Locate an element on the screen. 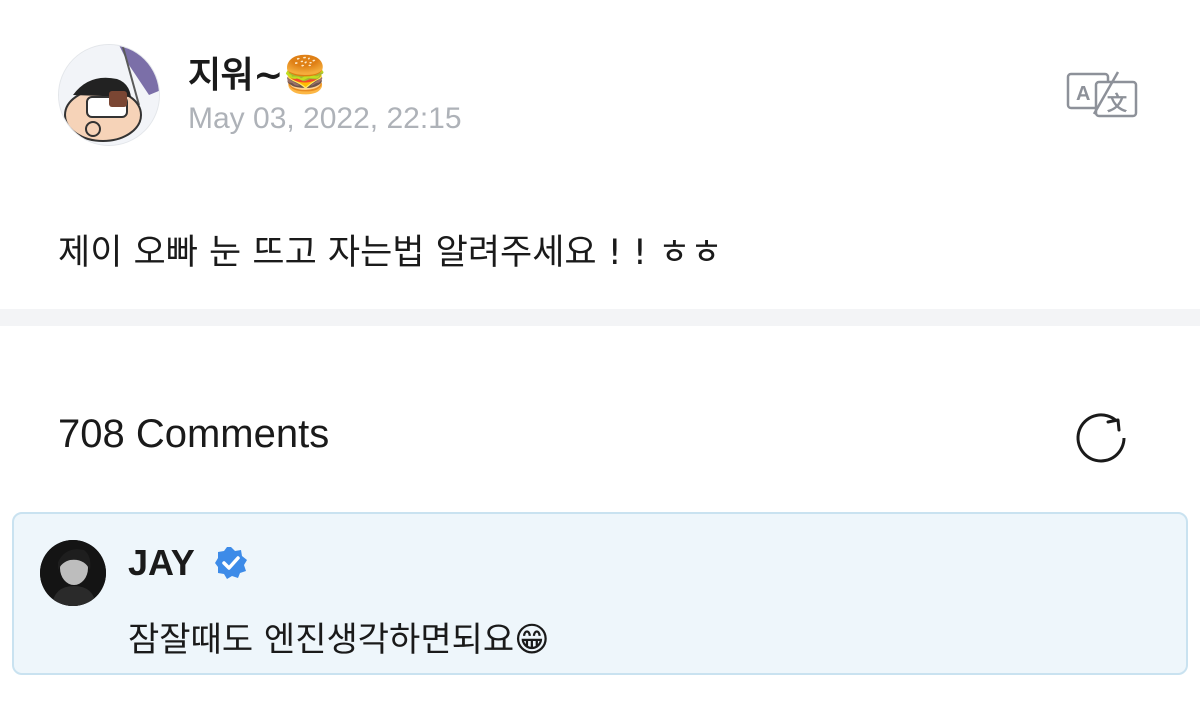 The width and height of the screenshot is (1200, 714). jay-avatar is located at coordinates (73, 573).